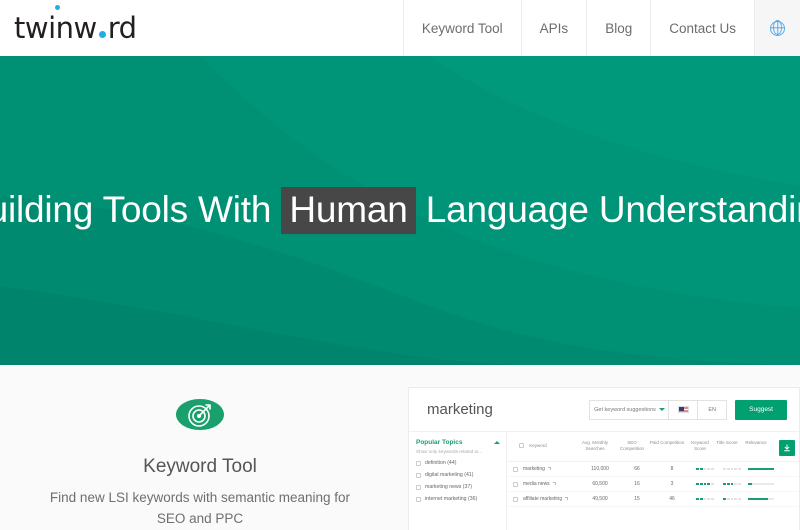 Image resolution: width=800 pixels, height=530 pixels. What do you see at coordinates (546, 469) in the screenshot?
I see `cell-keyword: marketing` at bounding box center [546, 469].